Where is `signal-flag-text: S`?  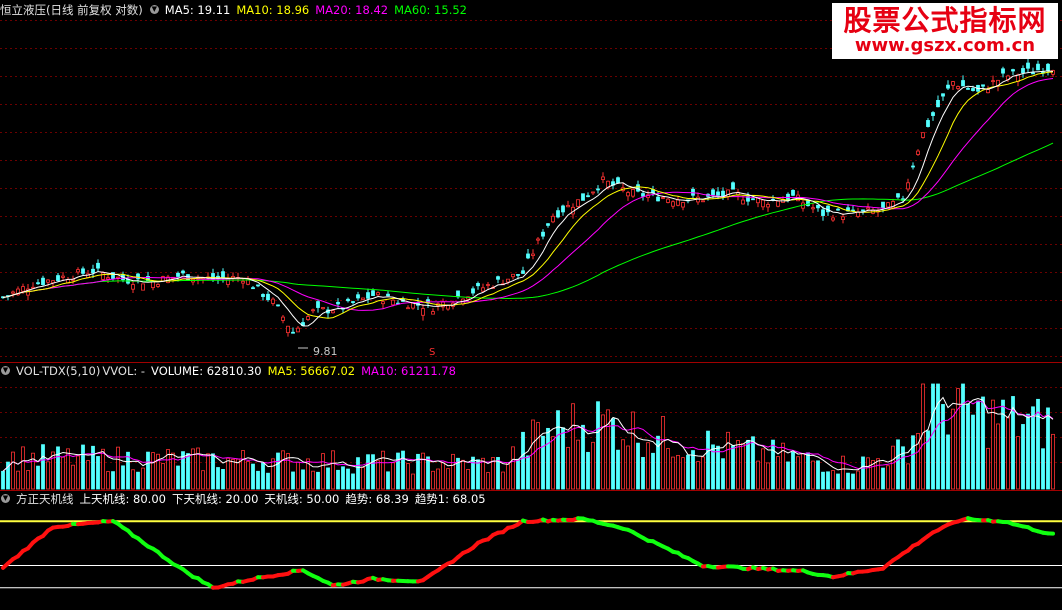 signal-flag-text: S is located at coordinates (432, 352).